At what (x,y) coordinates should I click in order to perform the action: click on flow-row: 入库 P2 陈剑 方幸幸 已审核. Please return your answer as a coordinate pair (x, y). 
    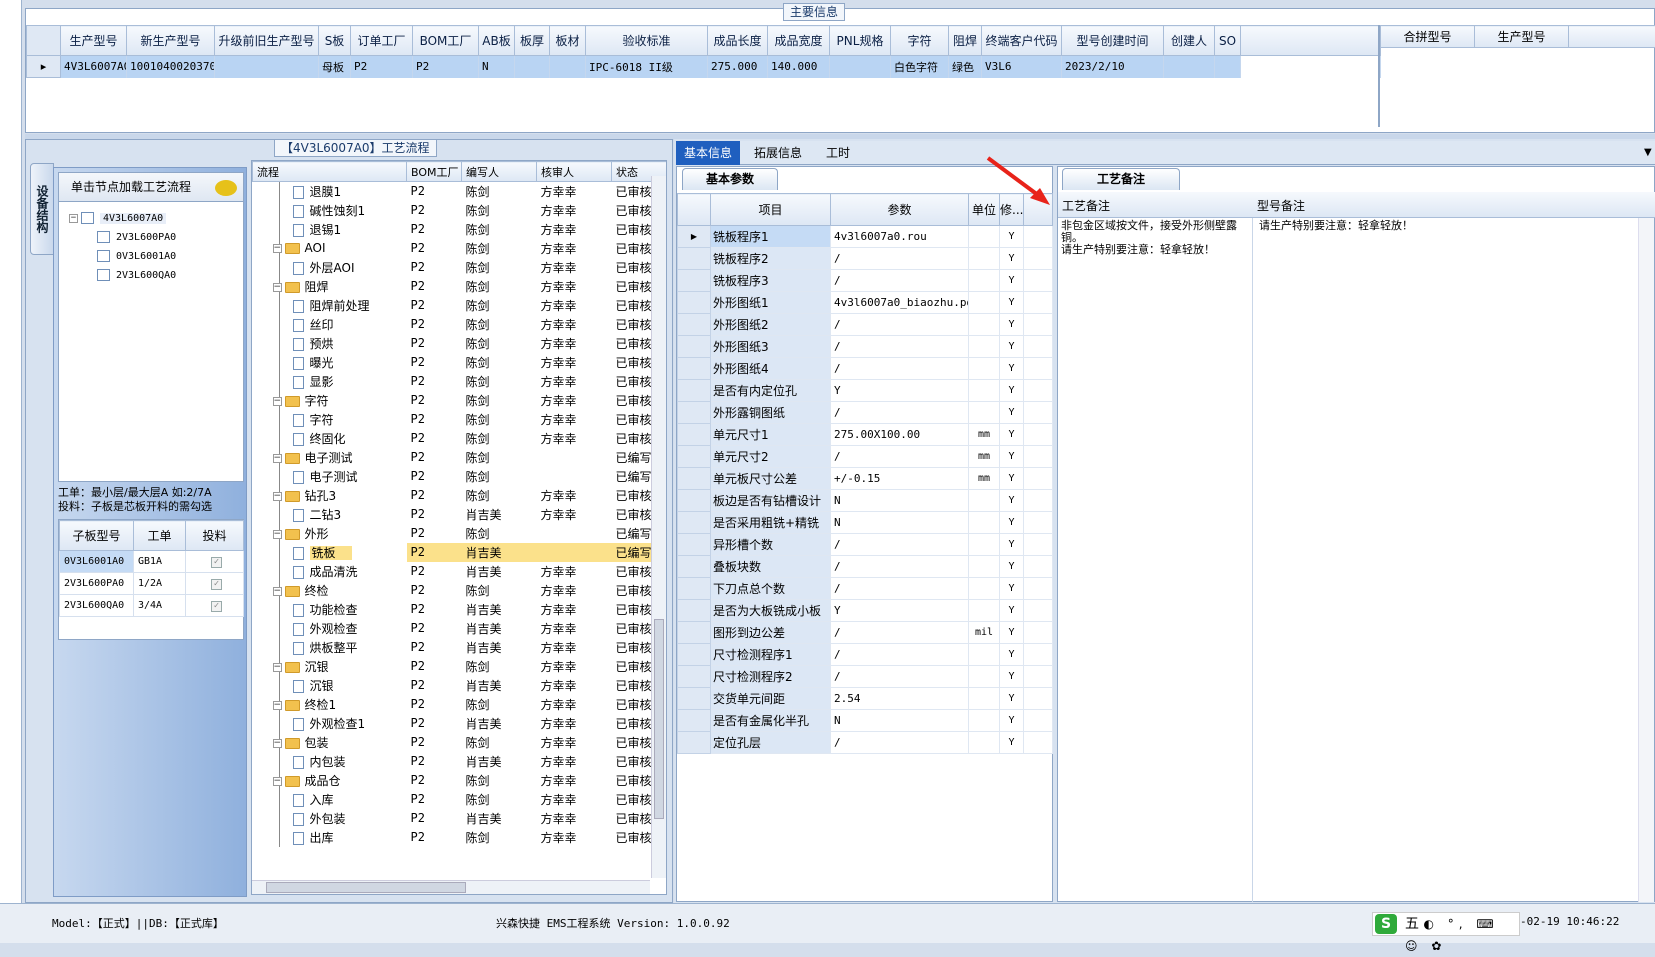
    Looking at the image, I should click on (459, 799).